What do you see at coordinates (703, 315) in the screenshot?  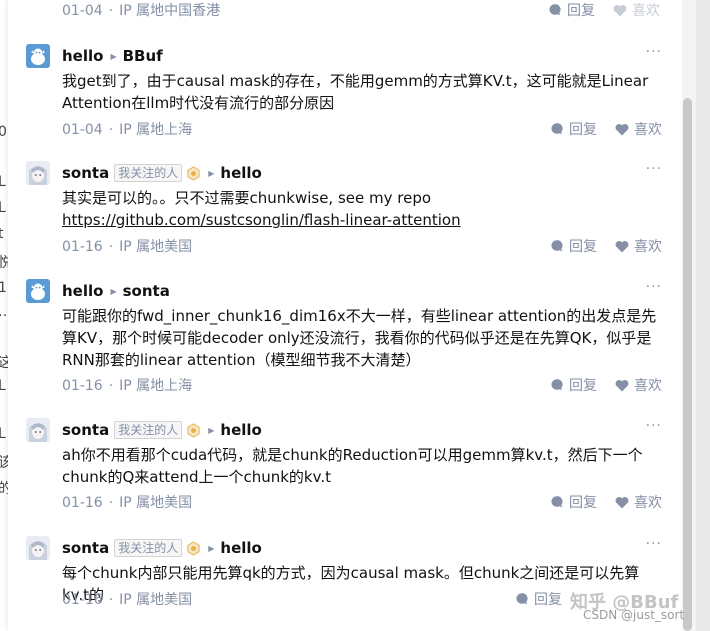 I see `window-edge` at bounding box center [703, 315].